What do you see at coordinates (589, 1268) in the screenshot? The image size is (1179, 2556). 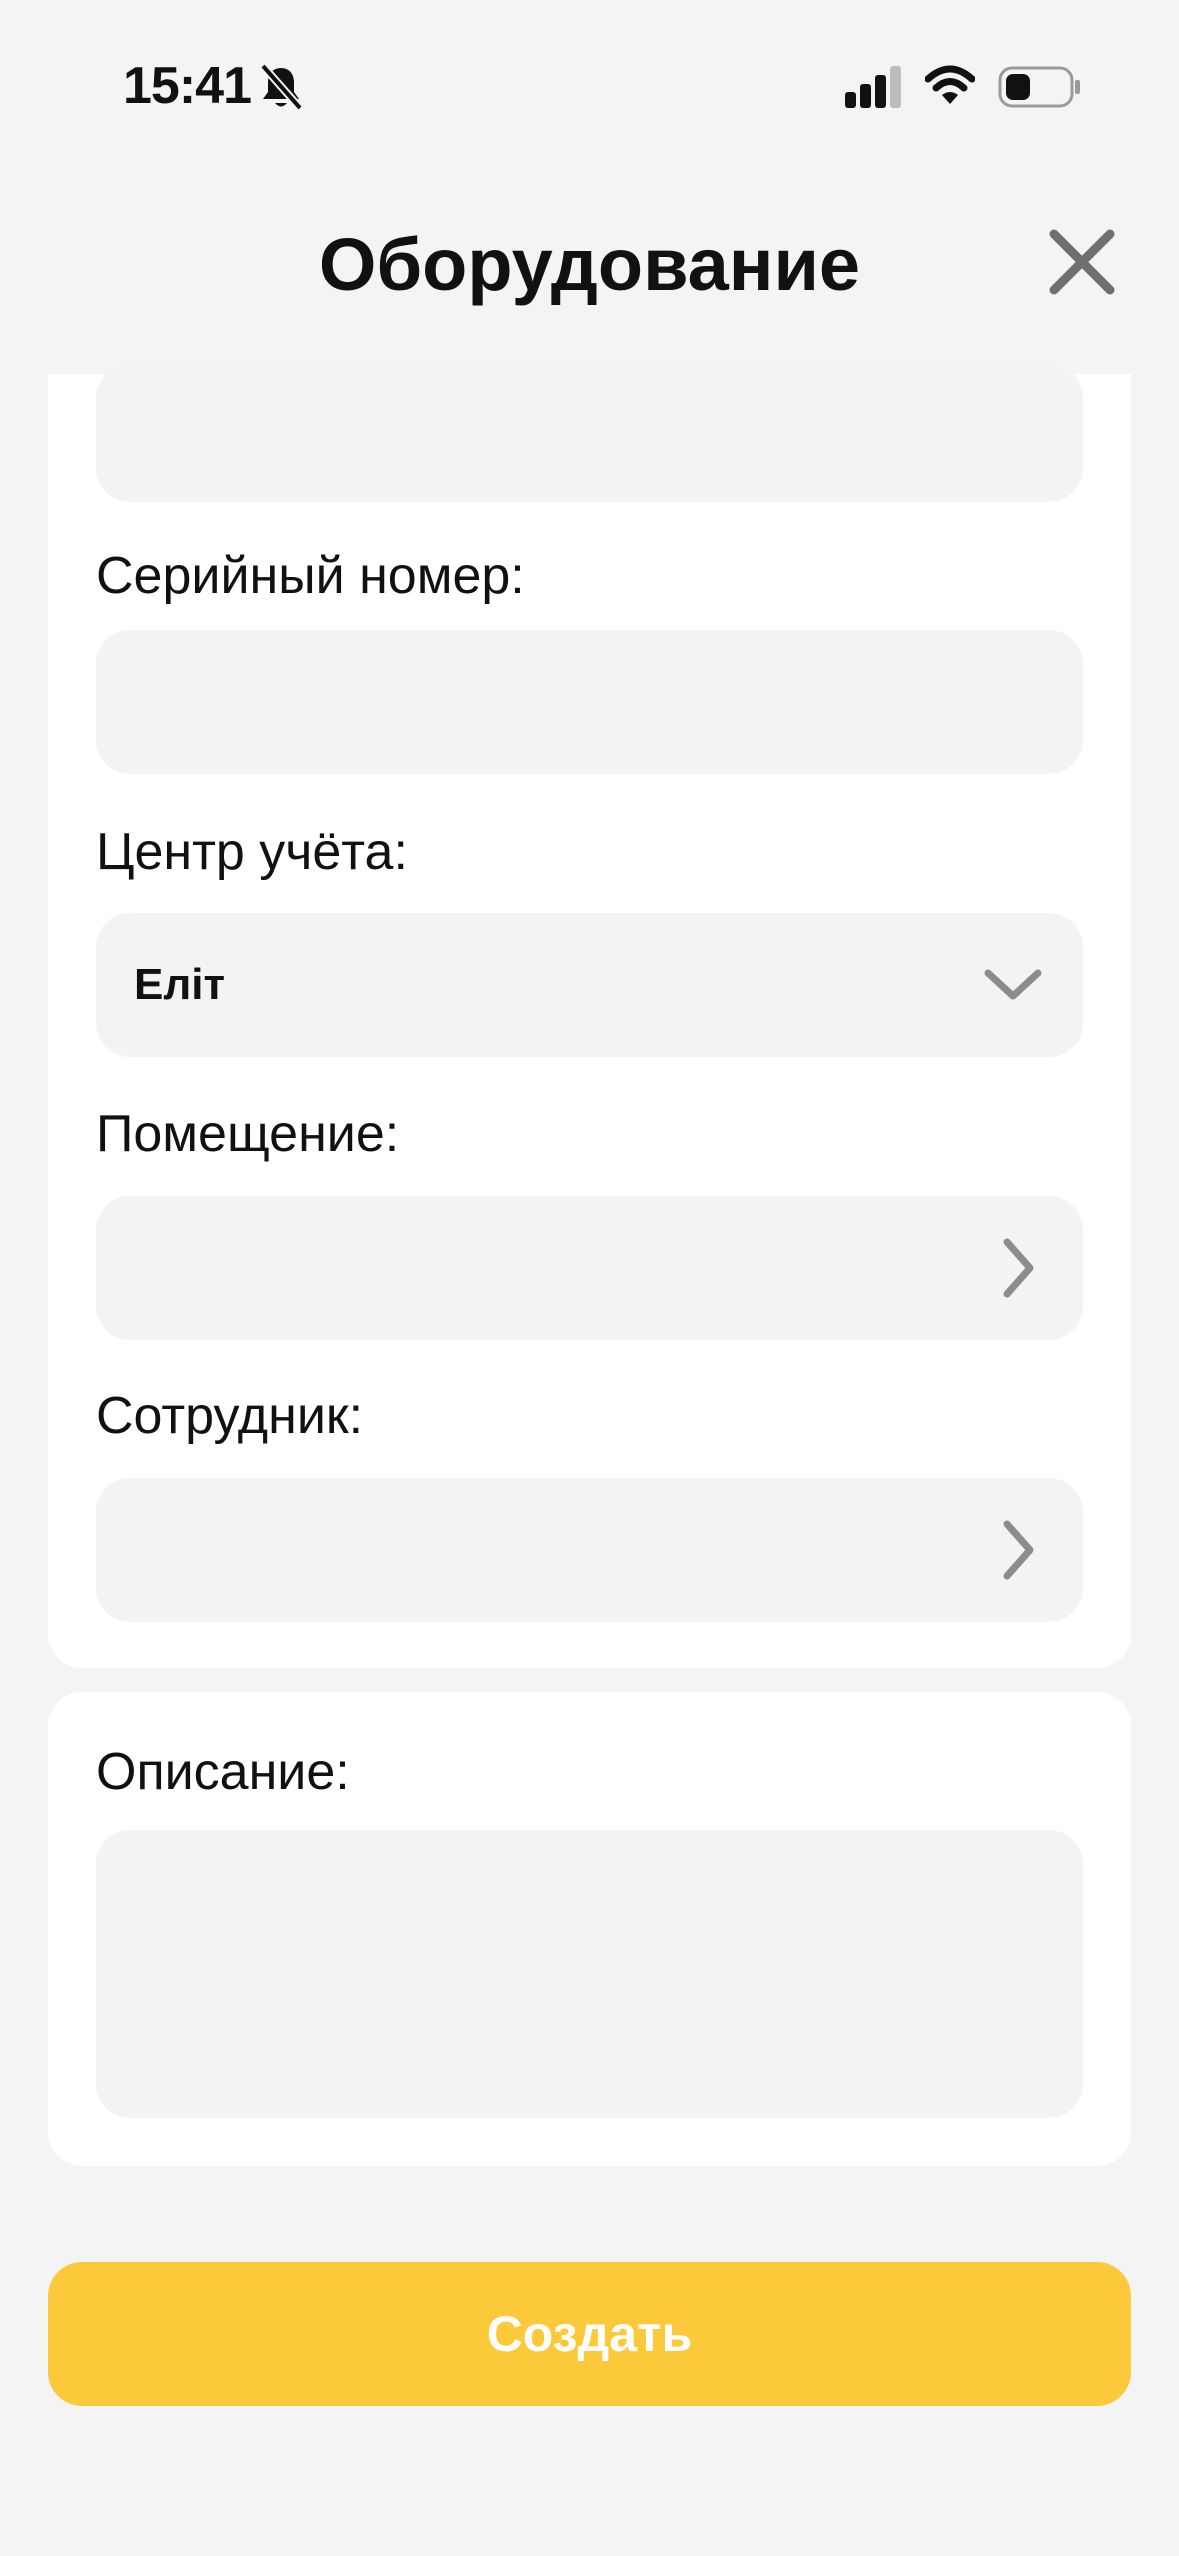 I see `room-picker` at bounding box center [589, 1268].